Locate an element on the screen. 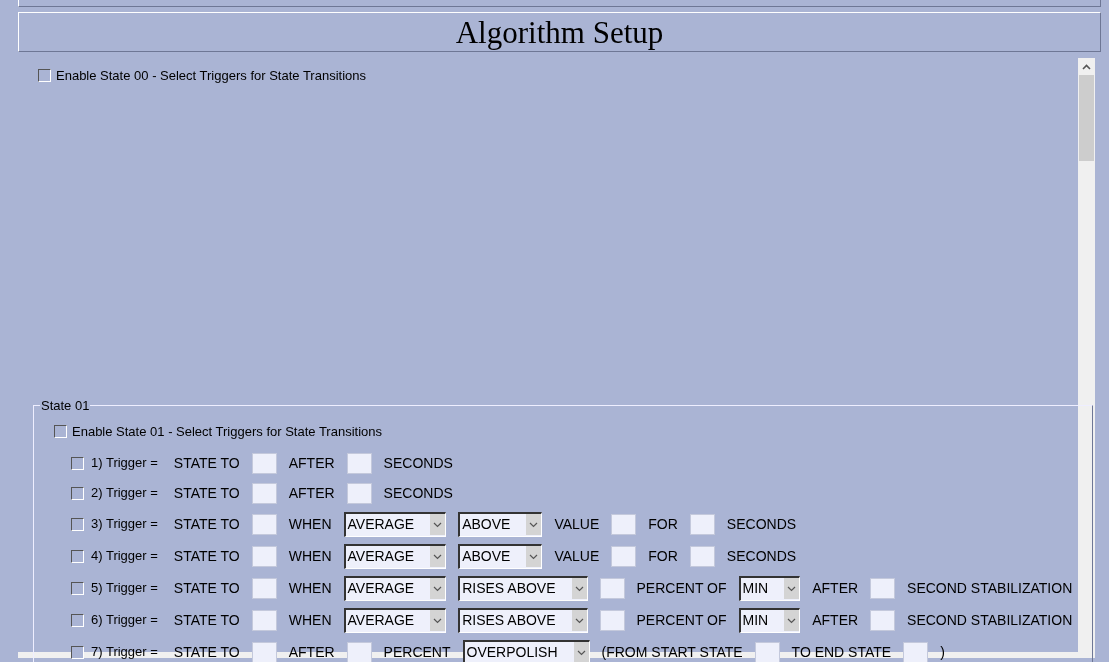  field-label: PERCENT is located at coordinates (417, 652).